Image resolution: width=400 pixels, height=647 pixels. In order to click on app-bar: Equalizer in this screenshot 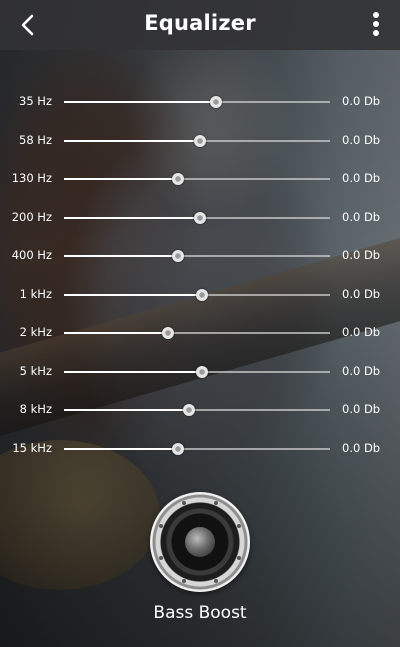, I will do `click(200, 25)`.